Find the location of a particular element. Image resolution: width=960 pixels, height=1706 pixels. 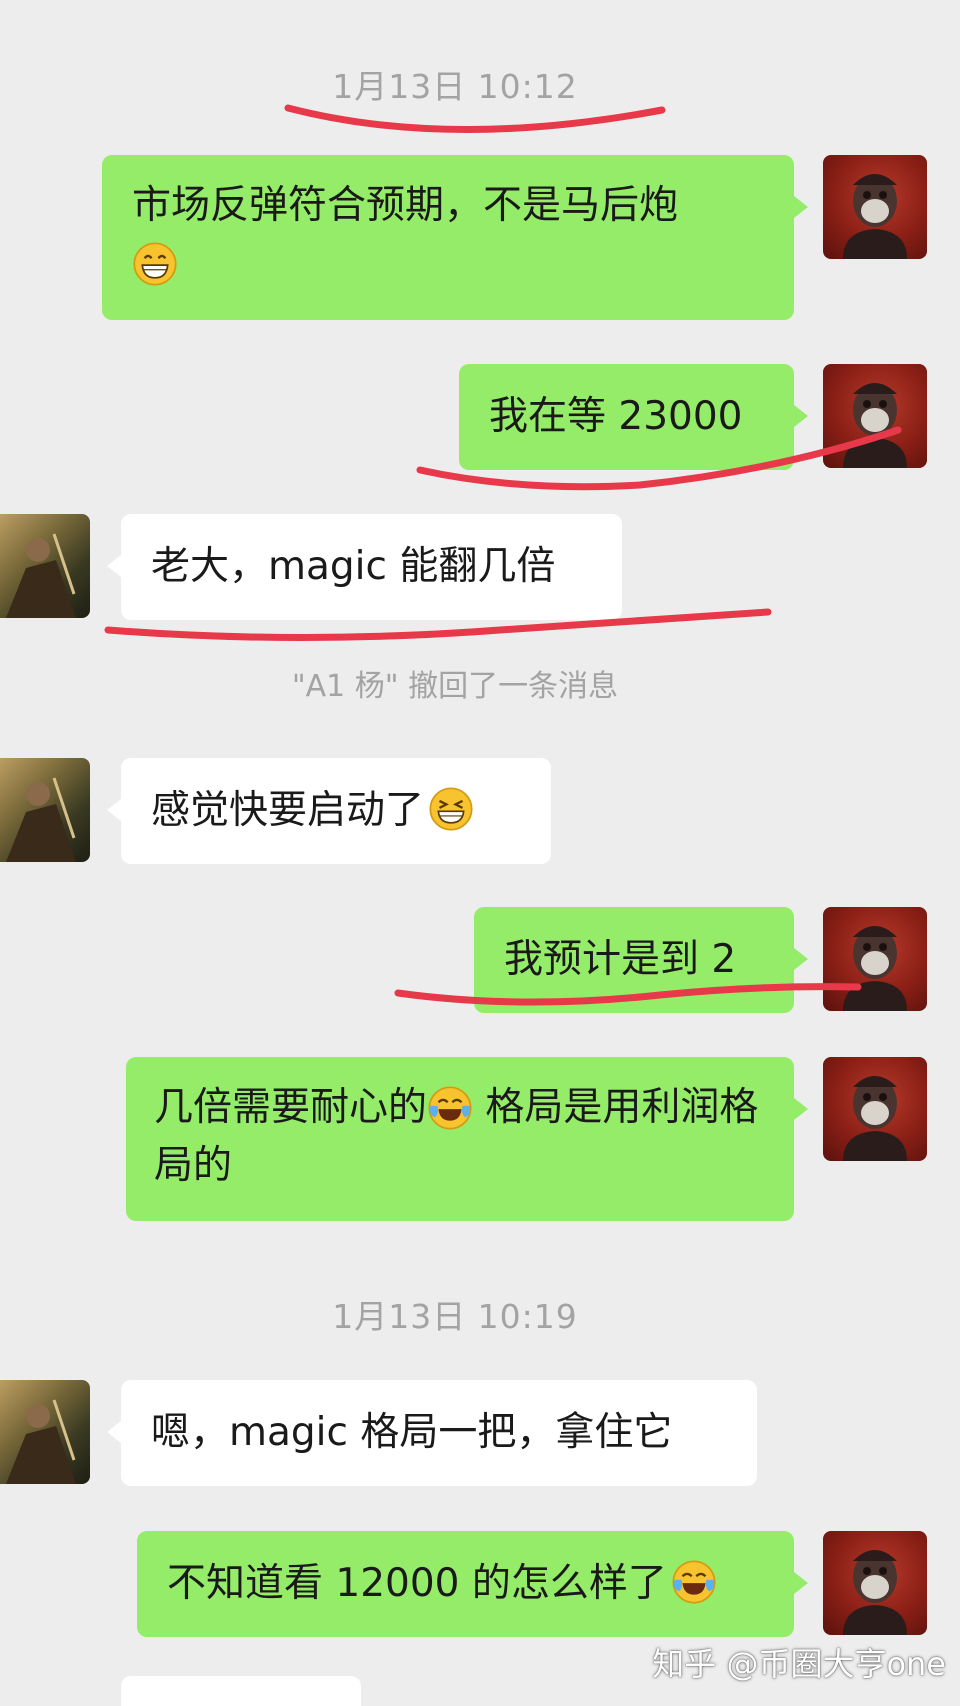

message-bubble-incoming-partial is located at coordinates (241, 1691).